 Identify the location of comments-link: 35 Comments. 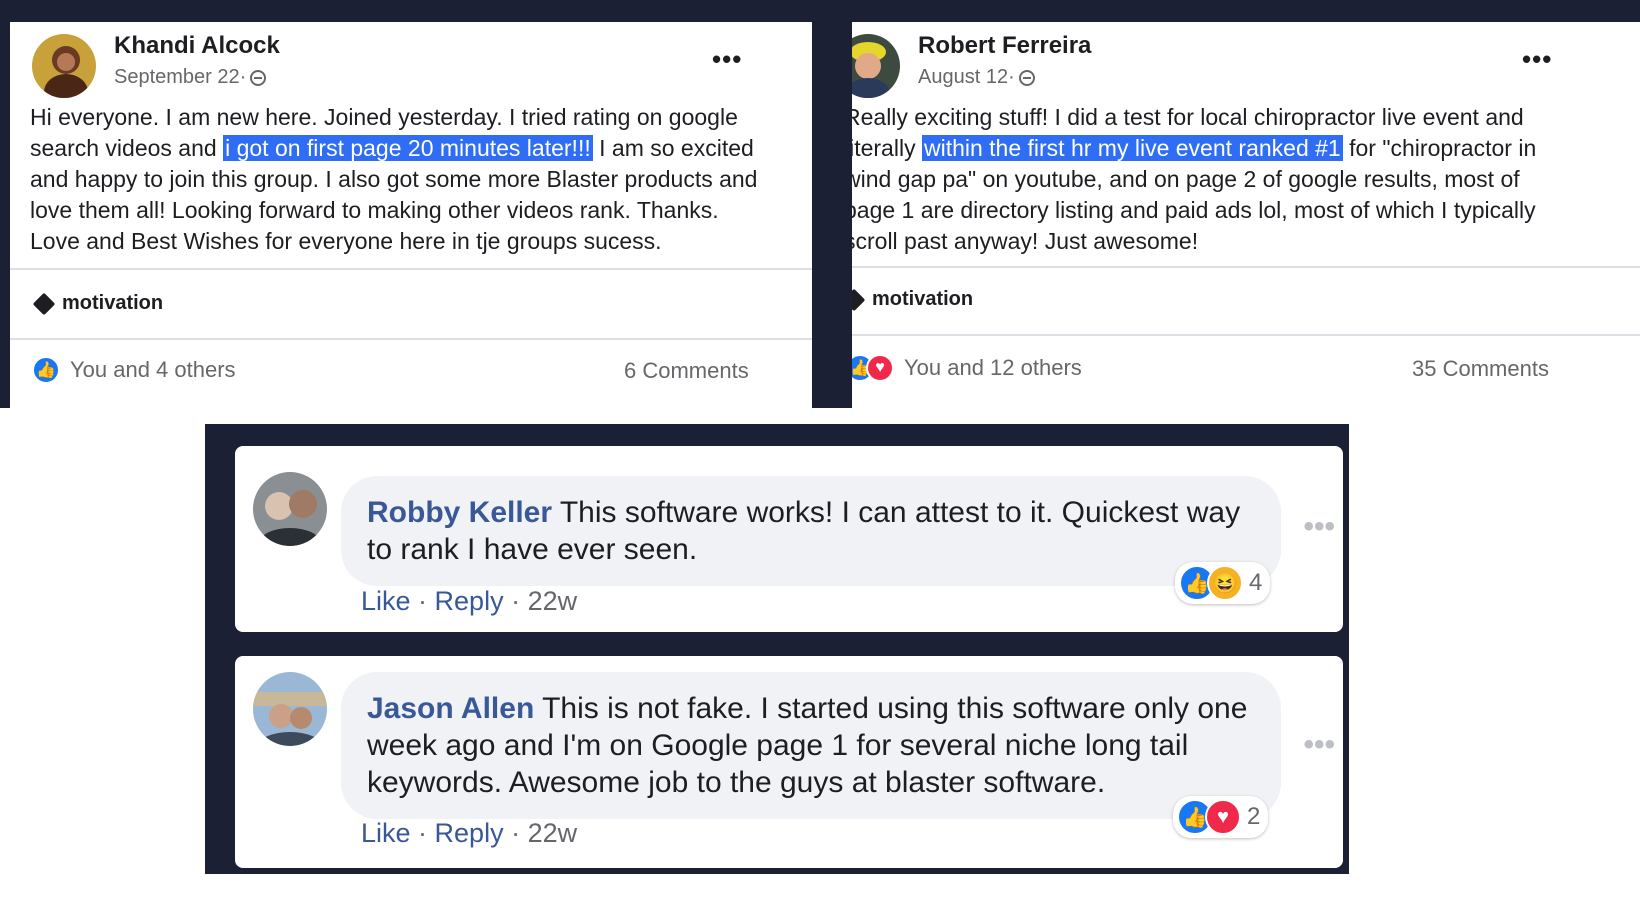
(1480, 369).